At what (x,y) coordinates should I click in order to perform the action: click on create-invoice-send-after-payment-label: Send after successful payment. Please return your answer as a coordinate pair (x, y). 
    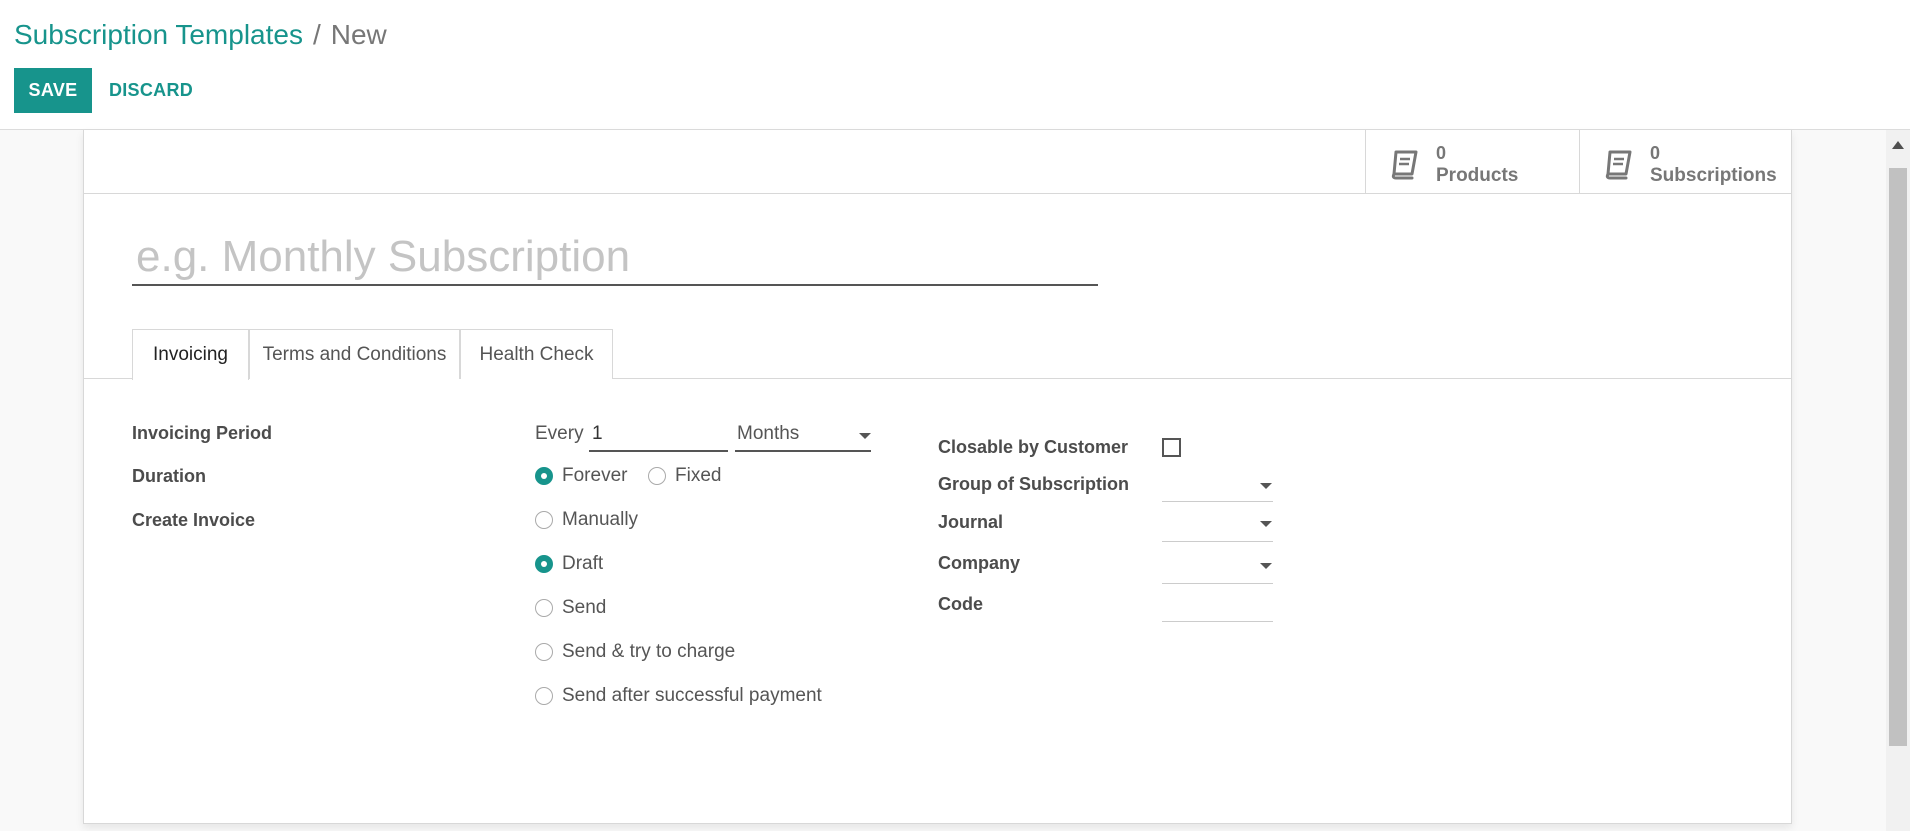
    Looking at the image, I should click on (692, 695).